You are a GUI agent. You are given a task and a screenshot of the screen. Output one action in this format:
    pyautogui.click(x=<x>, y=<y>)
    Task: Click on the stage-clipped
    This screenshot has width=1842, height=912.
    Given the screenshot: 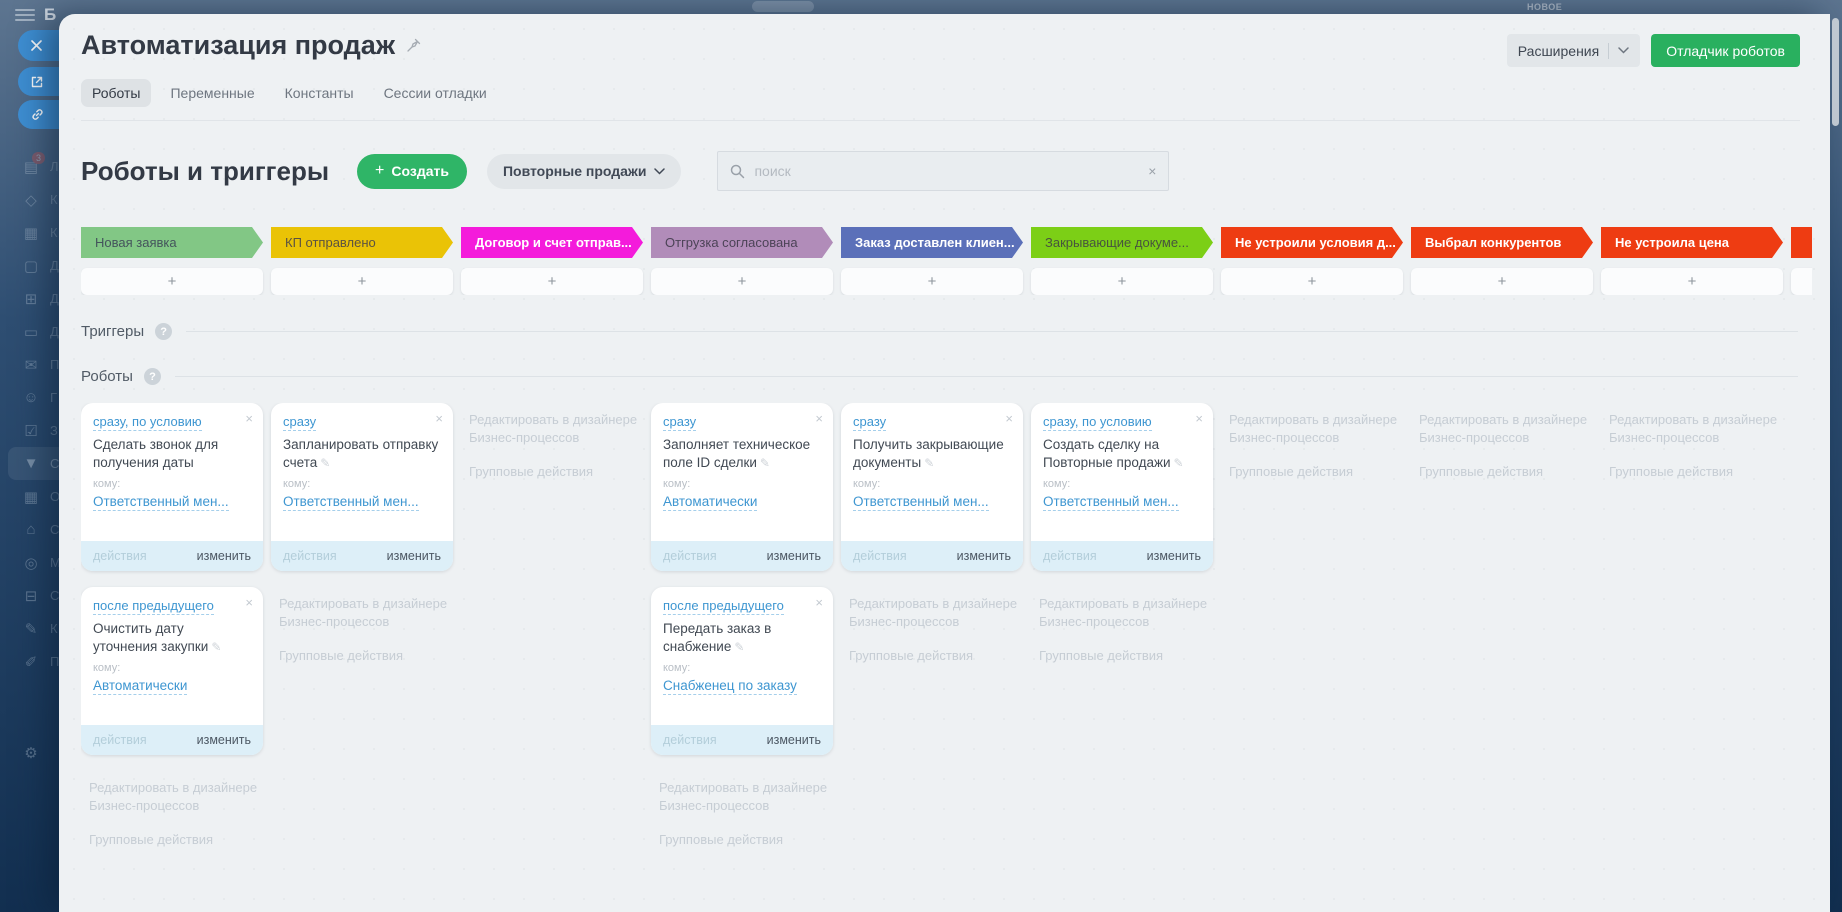 What is the action you would take?
    pyautogui.click(x=1801, y=242)
    